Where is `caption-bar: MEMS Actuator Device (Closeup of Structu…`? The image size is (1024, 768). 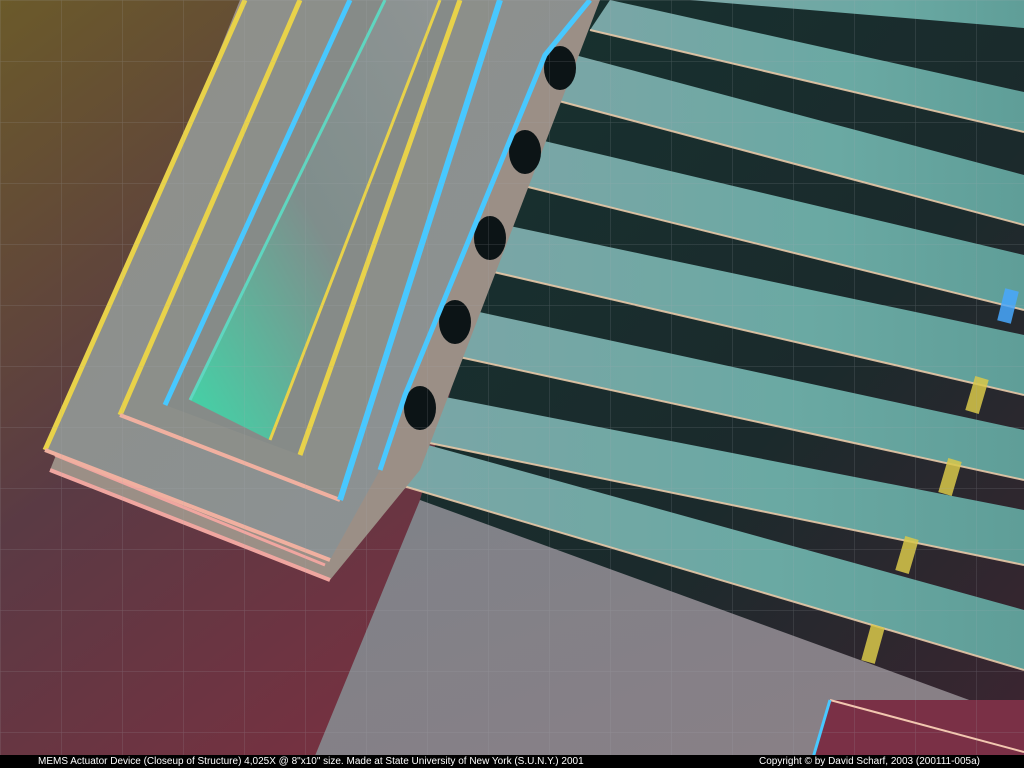
caption-bar: MEMS Actuator Device (Closeup of Structu… is located at coordinates (512, 761).